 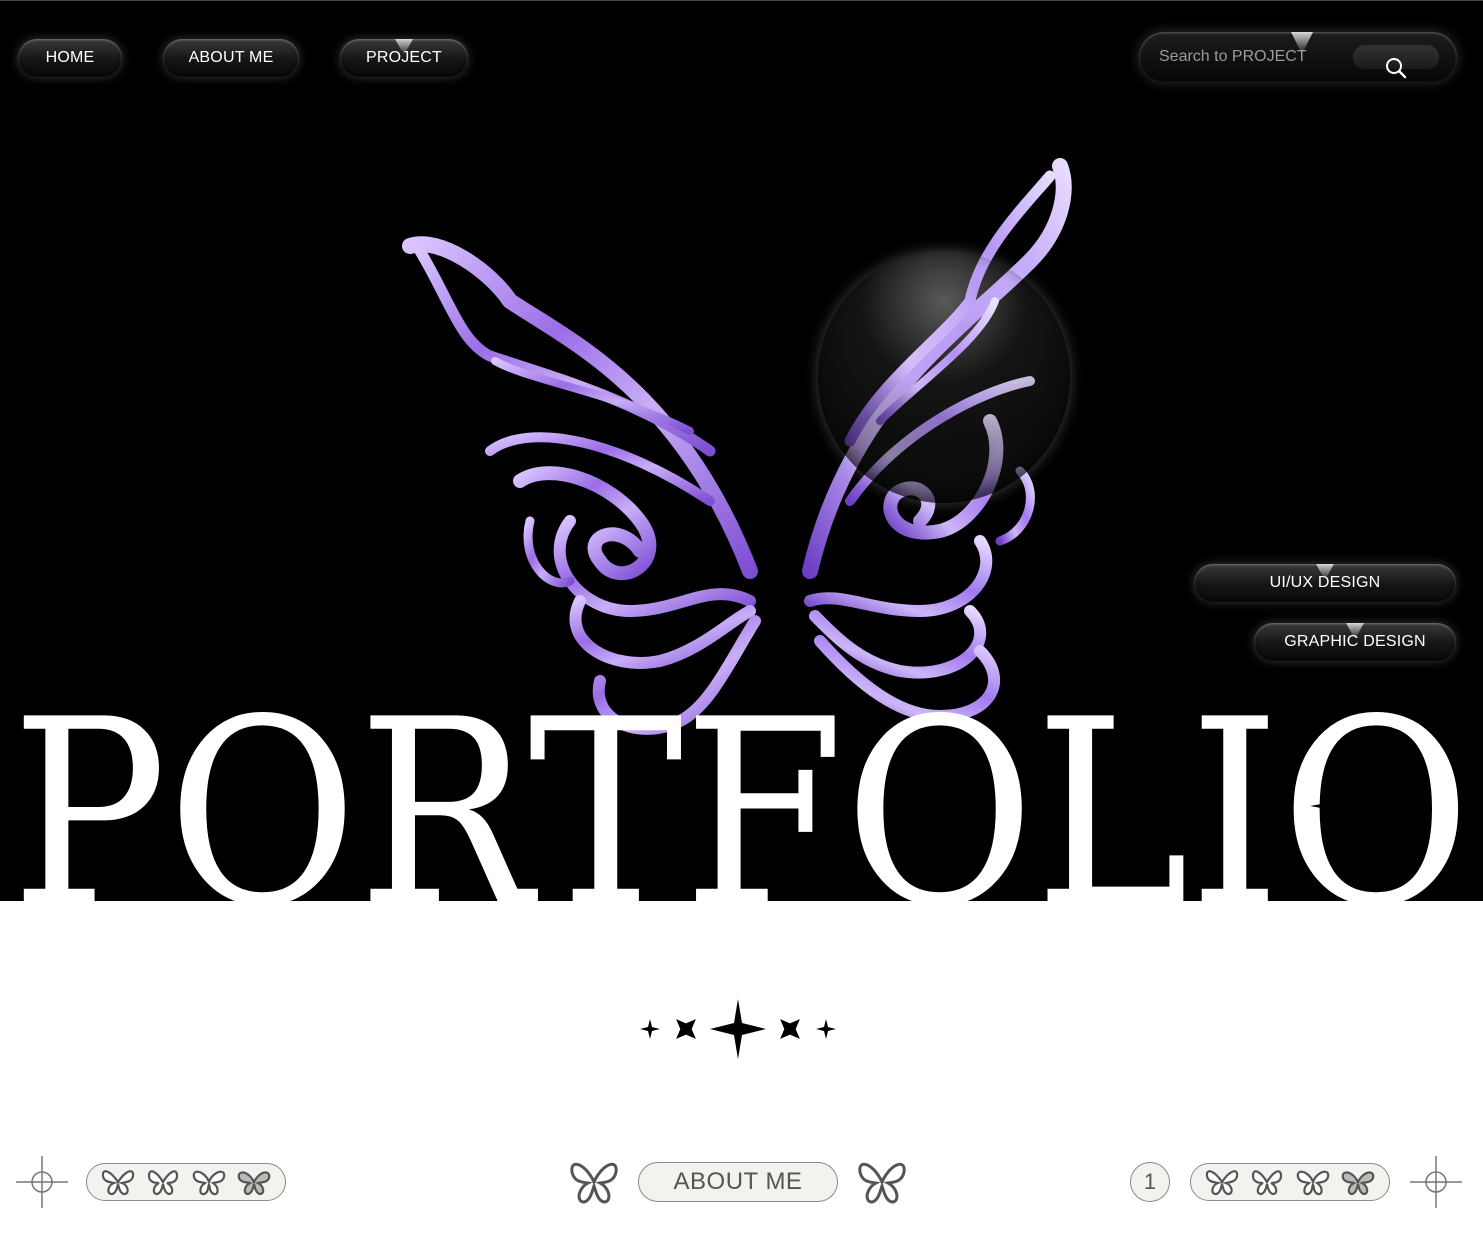 I want to click on page-number-badge: 1, so click(x=1150, y=1182).